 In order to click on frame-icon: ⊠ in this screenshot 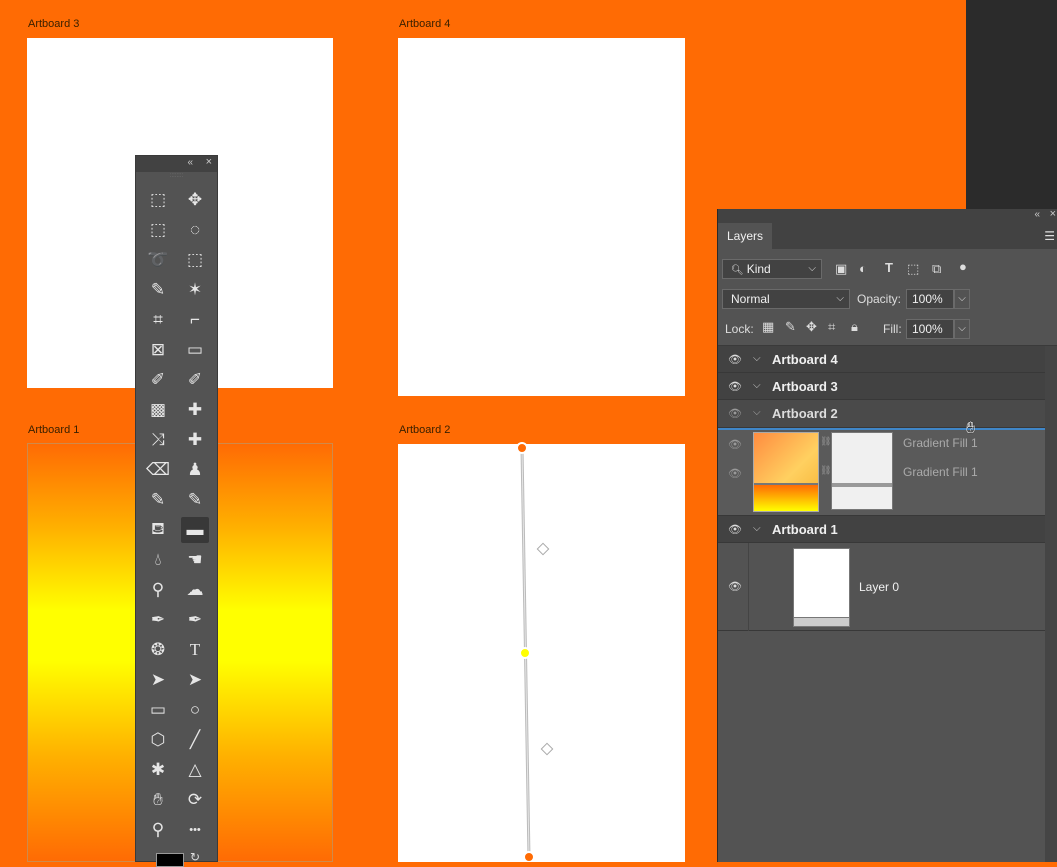, I will do `click(158, 350)`.